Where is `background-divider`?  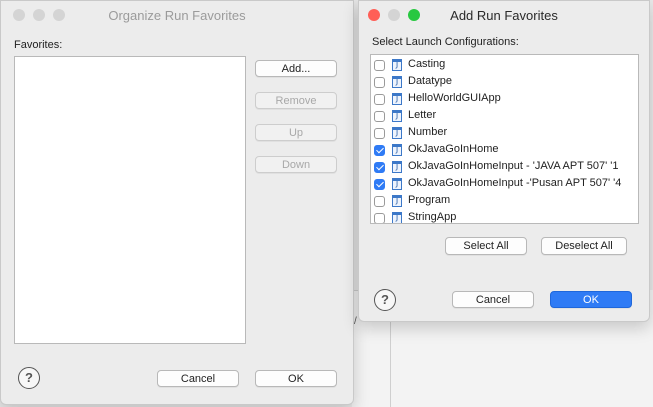
background-divider is located at coordinates (390, 363).